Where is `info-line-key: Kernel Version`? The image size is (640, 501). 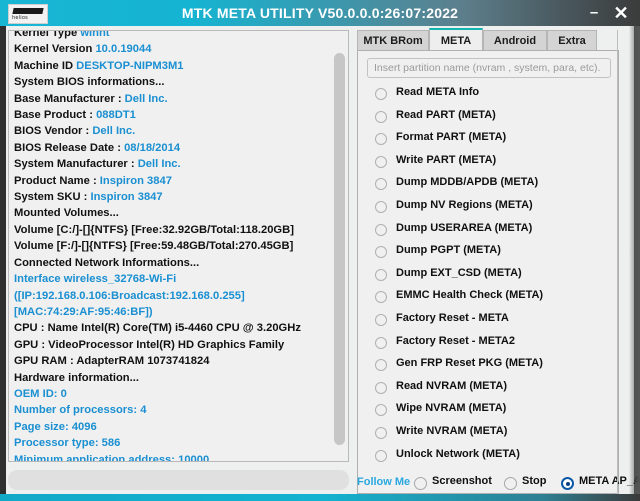
info-line-key: Kernel Version is located at coordinates (55, 49).